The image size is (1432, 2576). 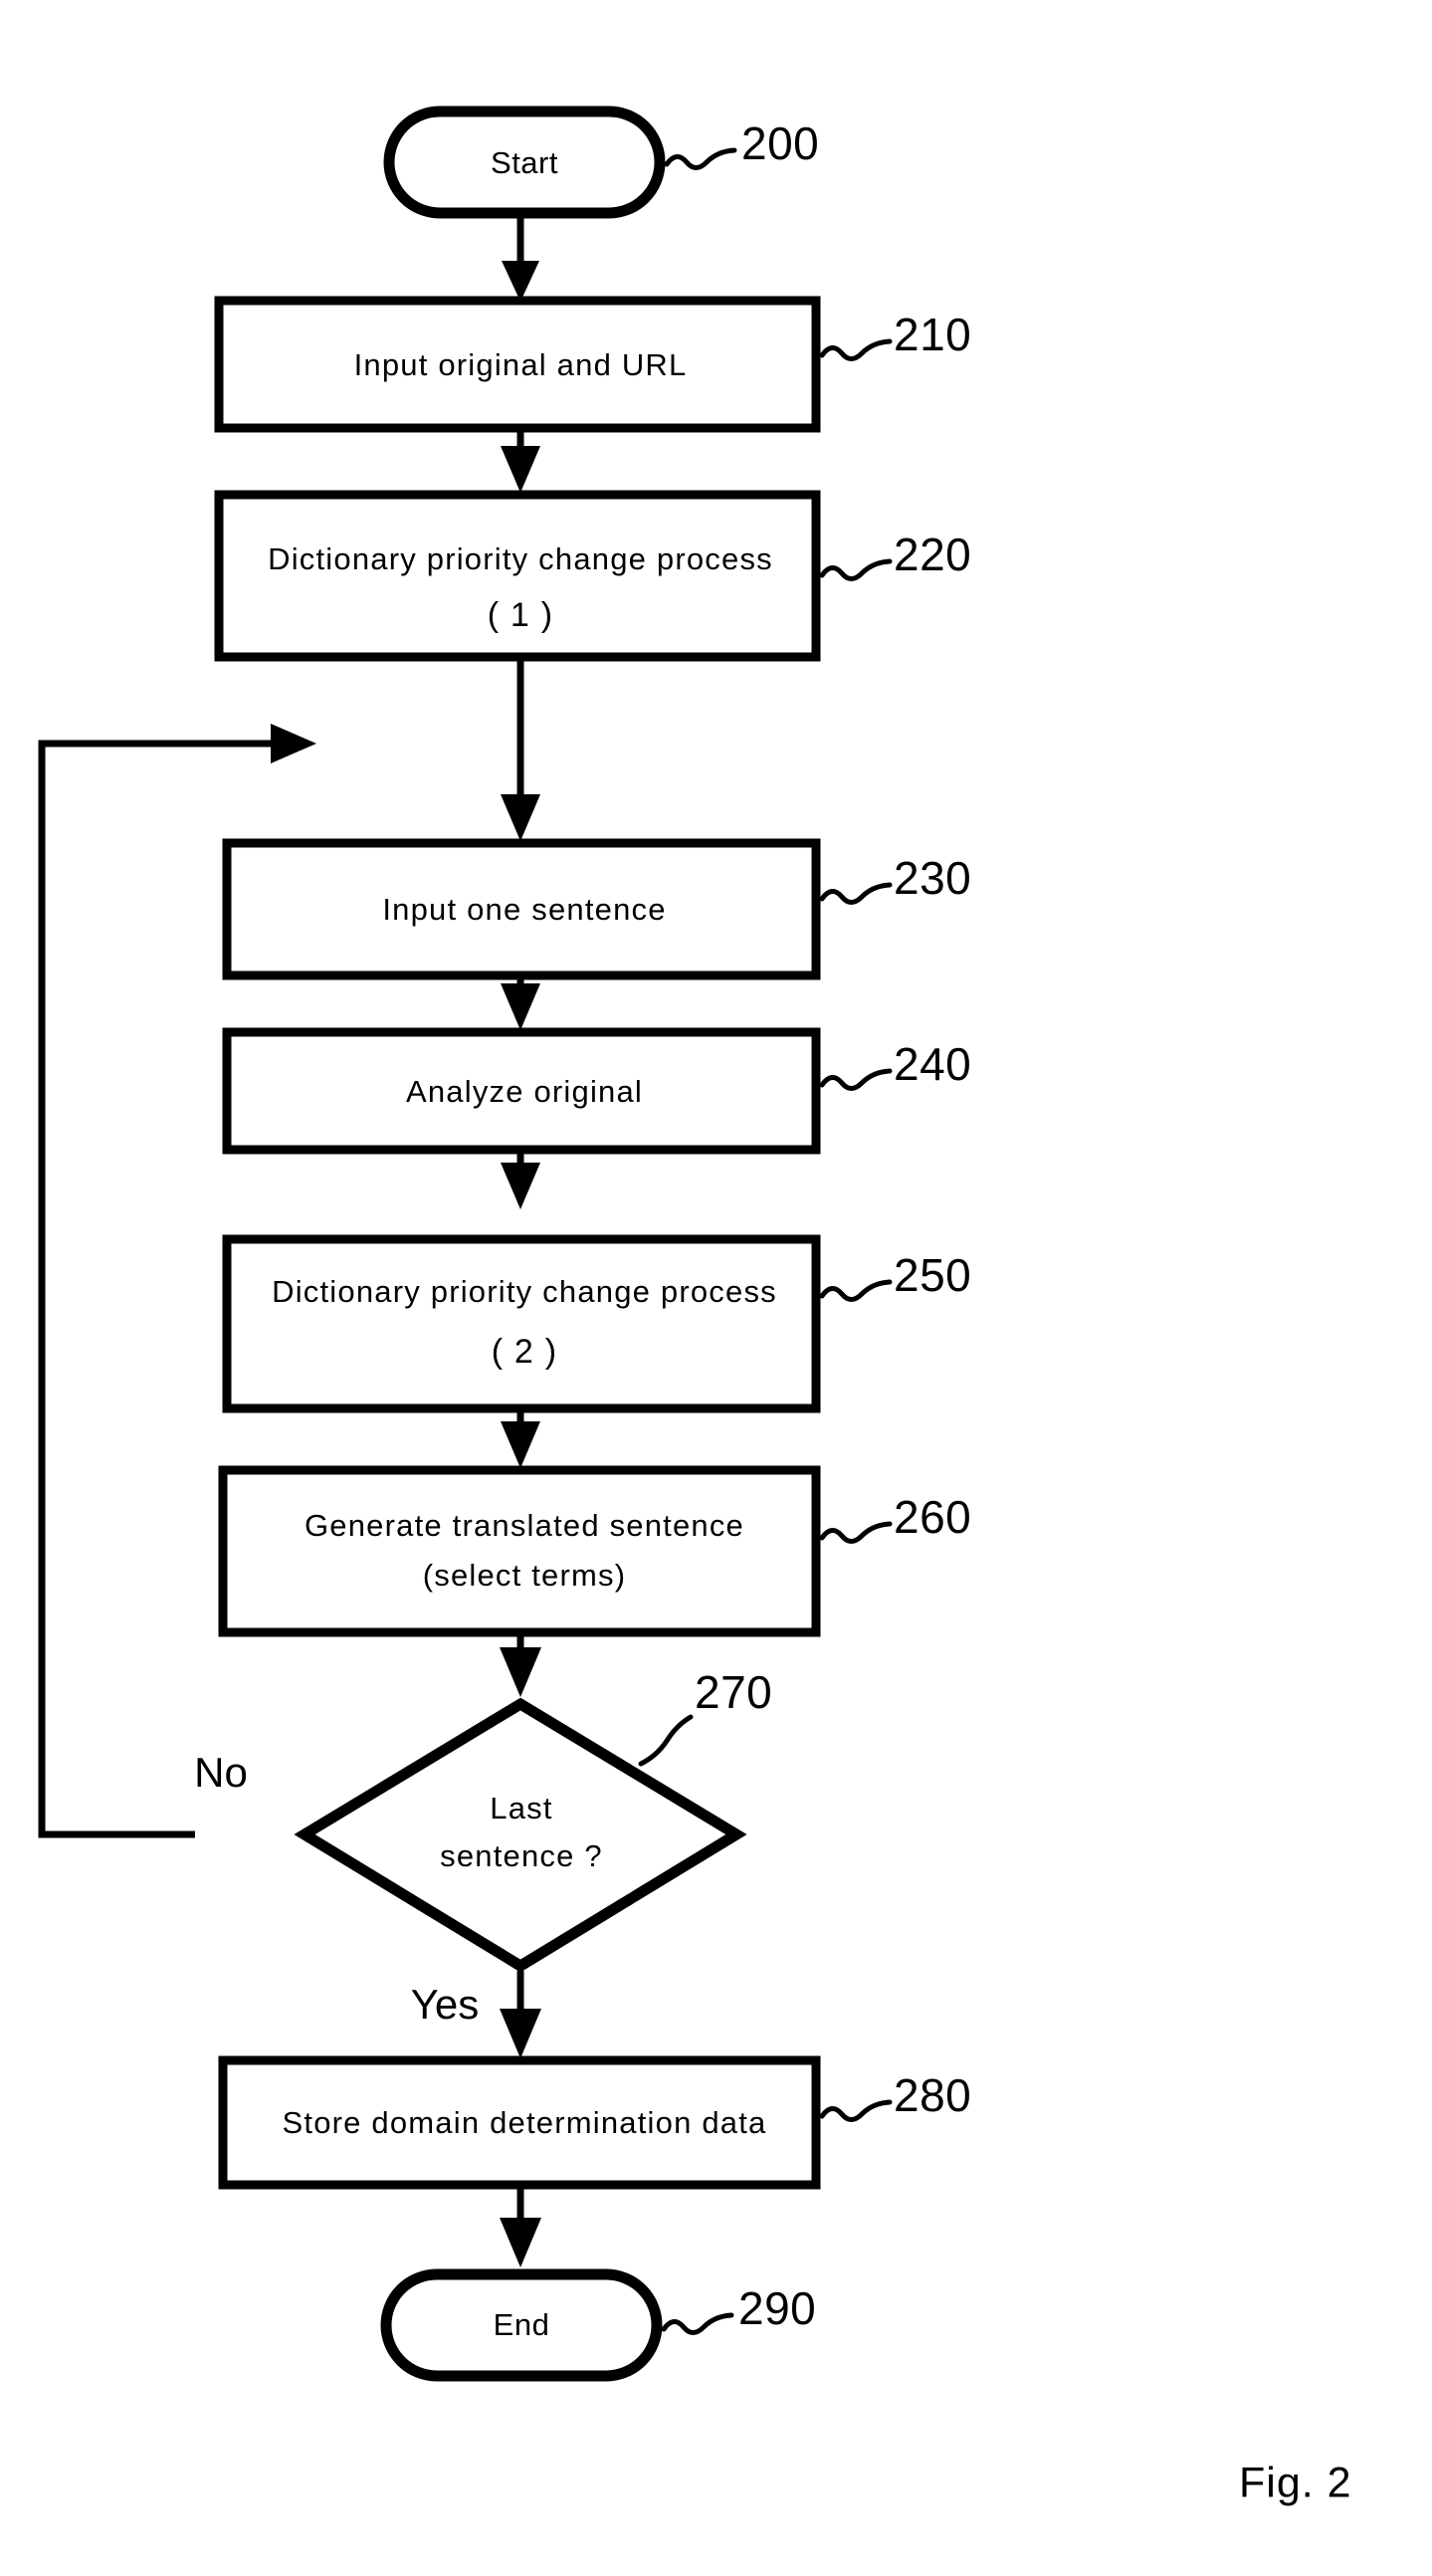 What do you see at coordinates (524, 1525) in the screenshot?
I see `node-generate-translated-label-line1: Generate translated sentence` at bounding box center [524, 1525].